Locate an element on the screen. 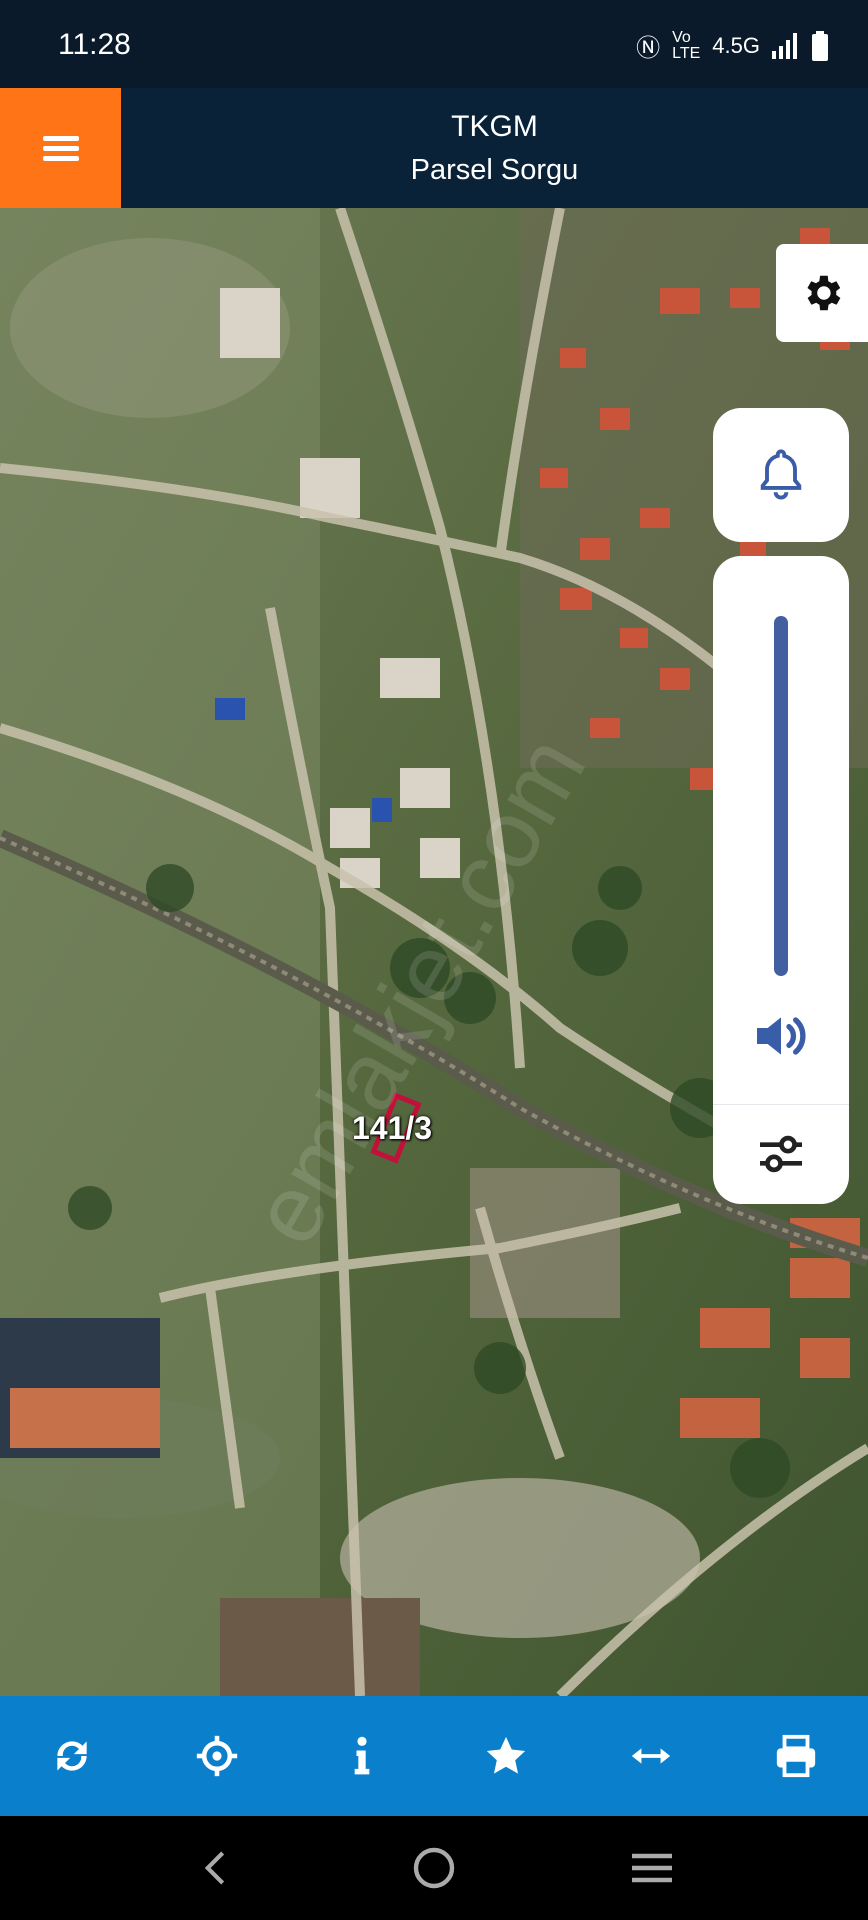 Image resolution: width=868 pixels, height=1920 pixels. signal-icon is located at coordinates (784, 45).